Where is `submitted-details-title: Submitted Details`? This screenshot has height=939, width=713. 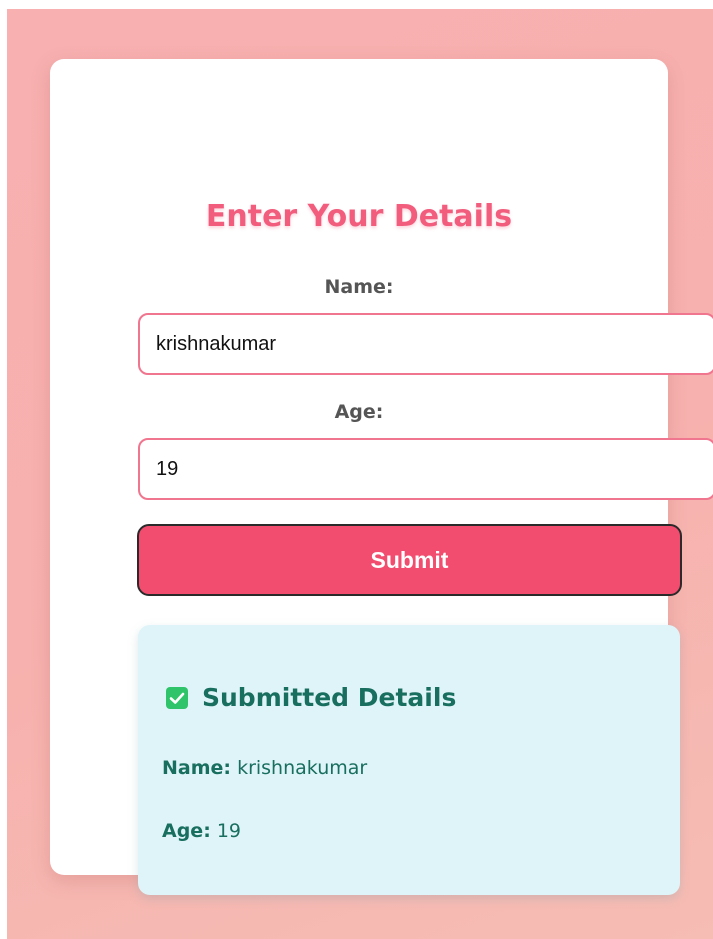
submitted-details-title: Submitted Details is located at coordinates (329, 697).